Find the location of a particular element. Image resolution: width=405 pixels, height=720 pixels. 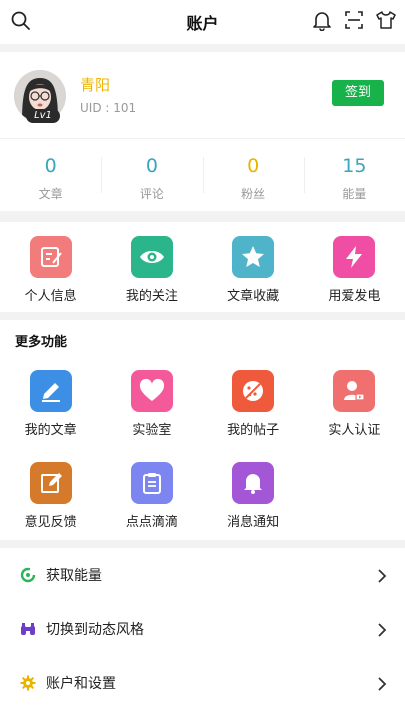

quick-item-label: 我的关注 is located at coordinates (151, 296).